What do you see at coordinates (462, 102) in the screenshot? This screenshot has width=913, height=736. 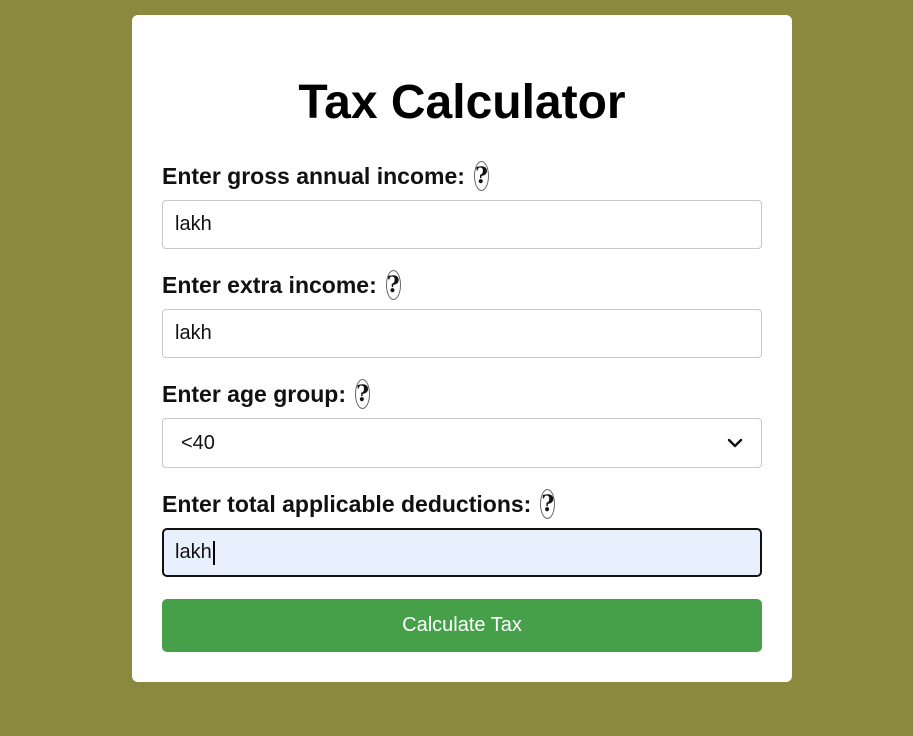 I see `page-title: Tax Calculator` at bounding box center [462, 102].